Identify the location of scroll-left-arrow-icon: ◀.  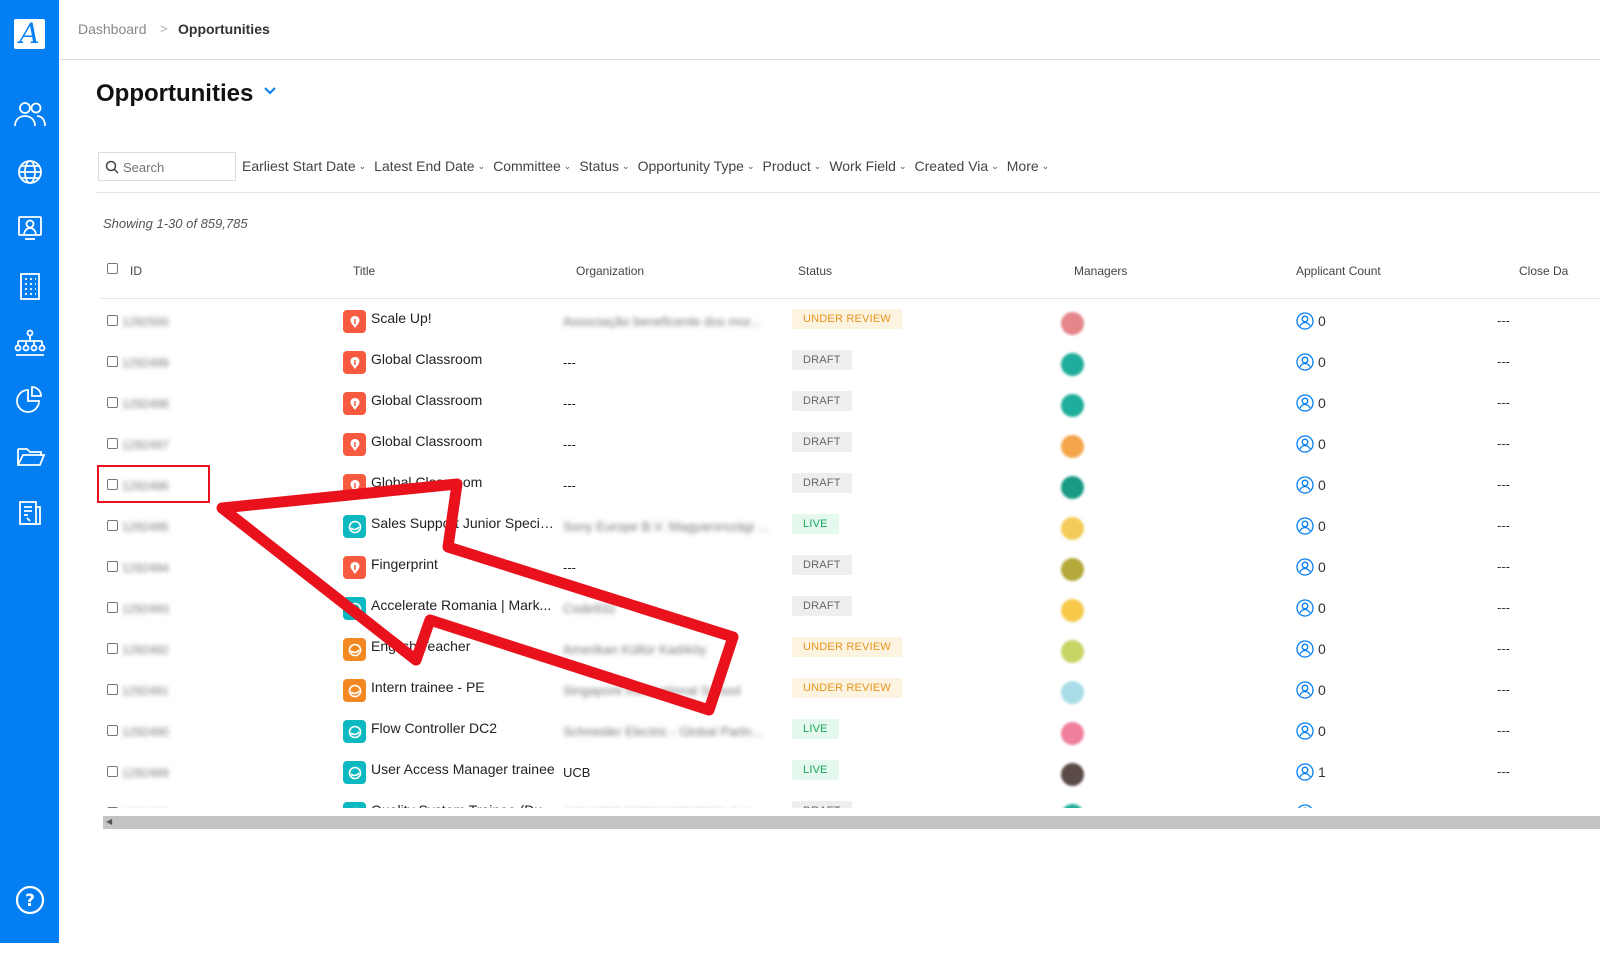
(109, 821).